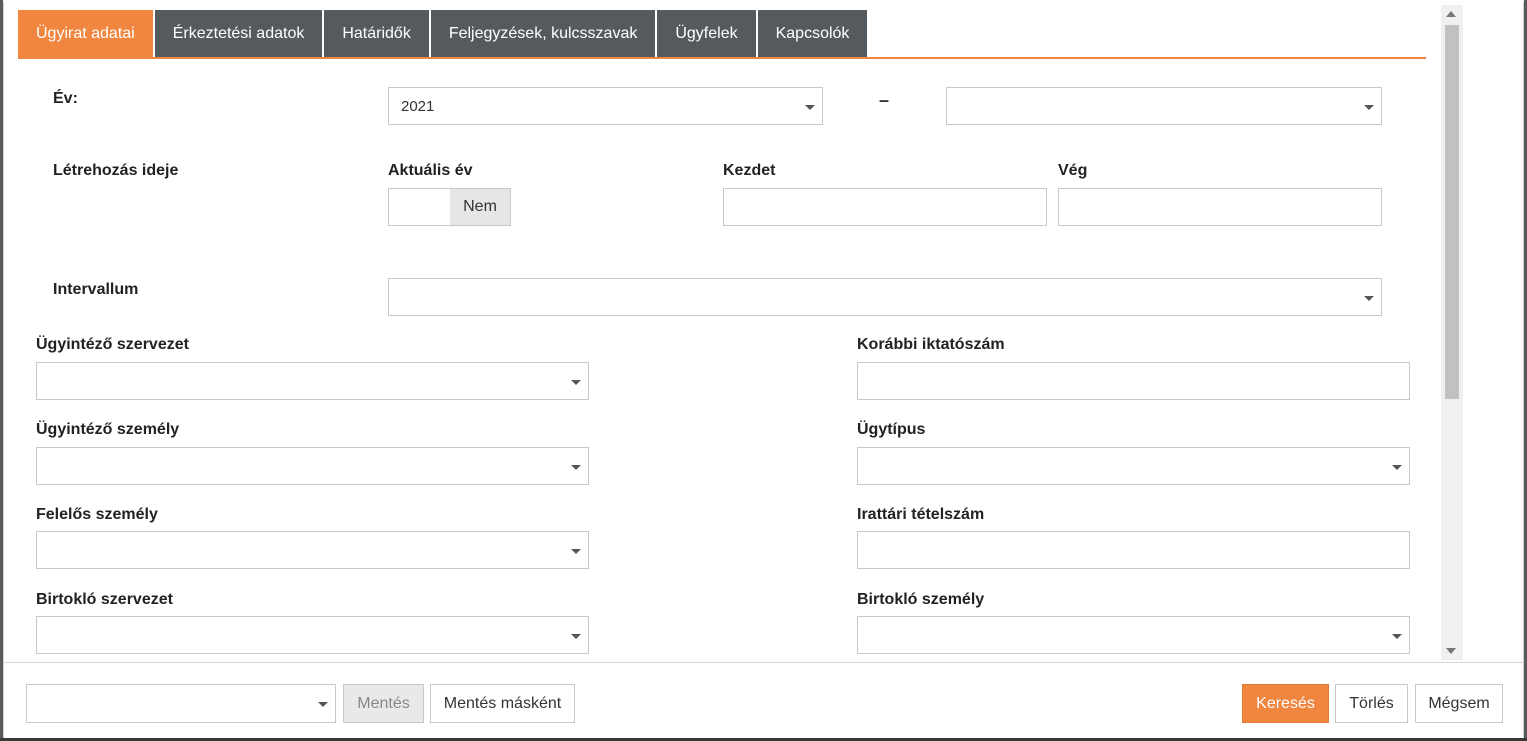 The image size is (1527, 741). I want to click on holder-person-label: Birtokló személy, so click(921, 599).